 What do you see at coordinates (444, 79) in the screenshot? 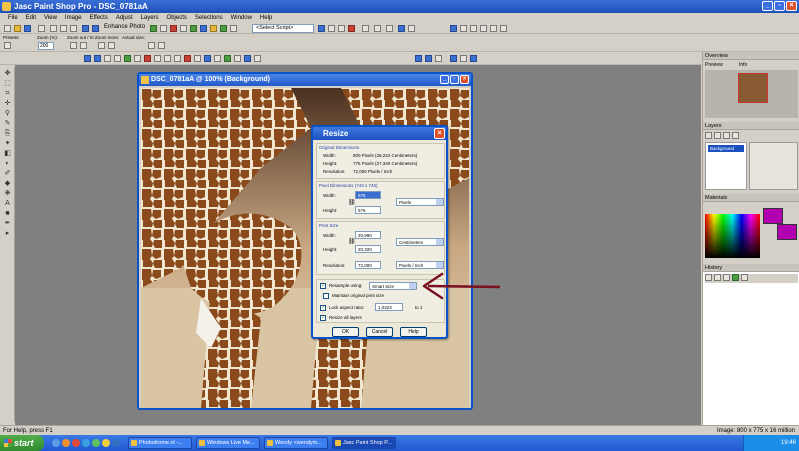
I see `image-minimize-button: _` at bounding box center [444, 79].